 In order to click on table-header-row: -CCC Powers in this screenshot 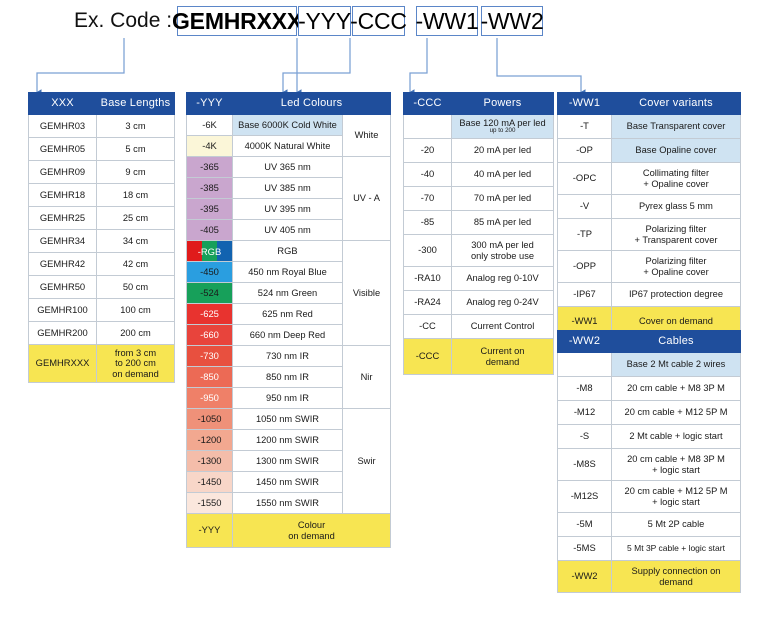, I will do `click(478, 103)`.